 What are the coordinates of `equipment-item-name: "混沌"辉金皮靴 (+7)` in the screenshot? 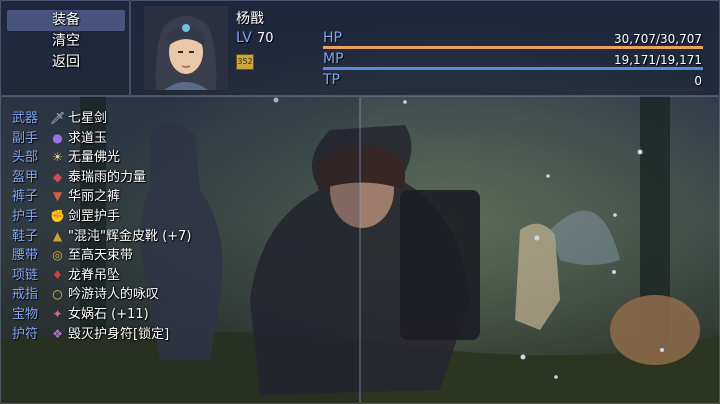 It's located at (130, 236).